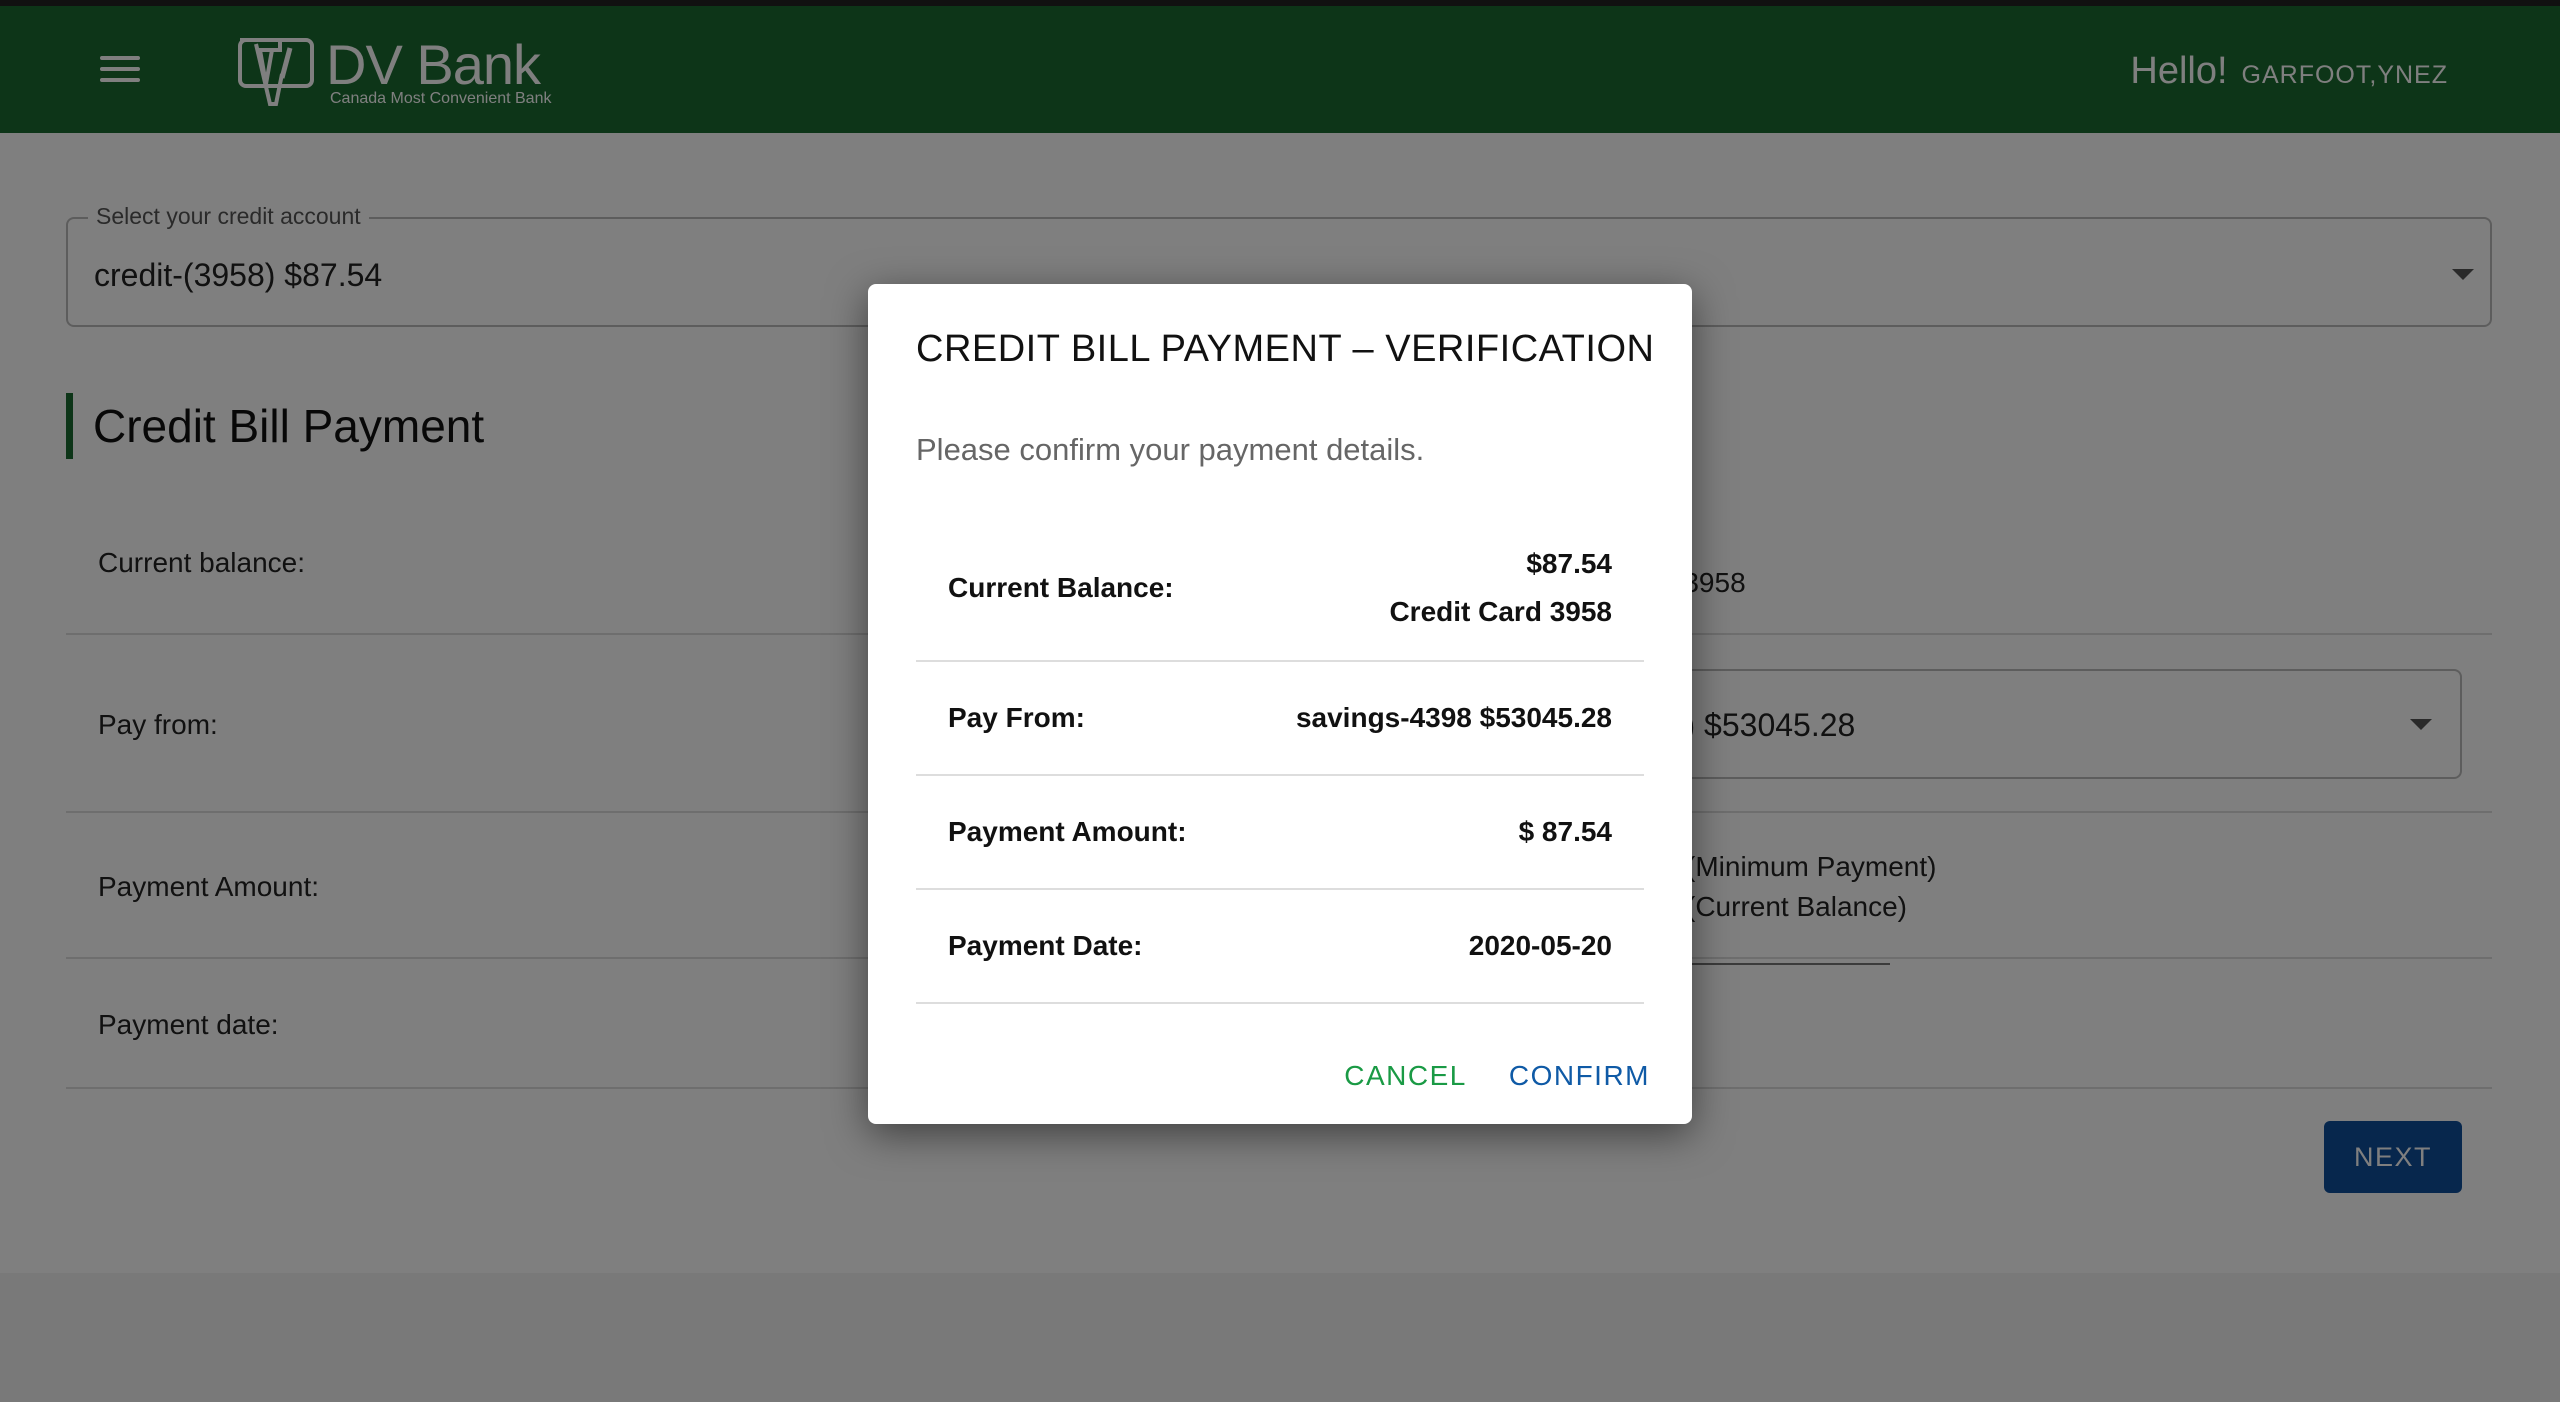 The image size is (2560, 1402). Describe the element at coordinates (1280, 833) in the screenshot. I see `detail-row-payment-amount: Payment Amount: $ 87.54` at that location.